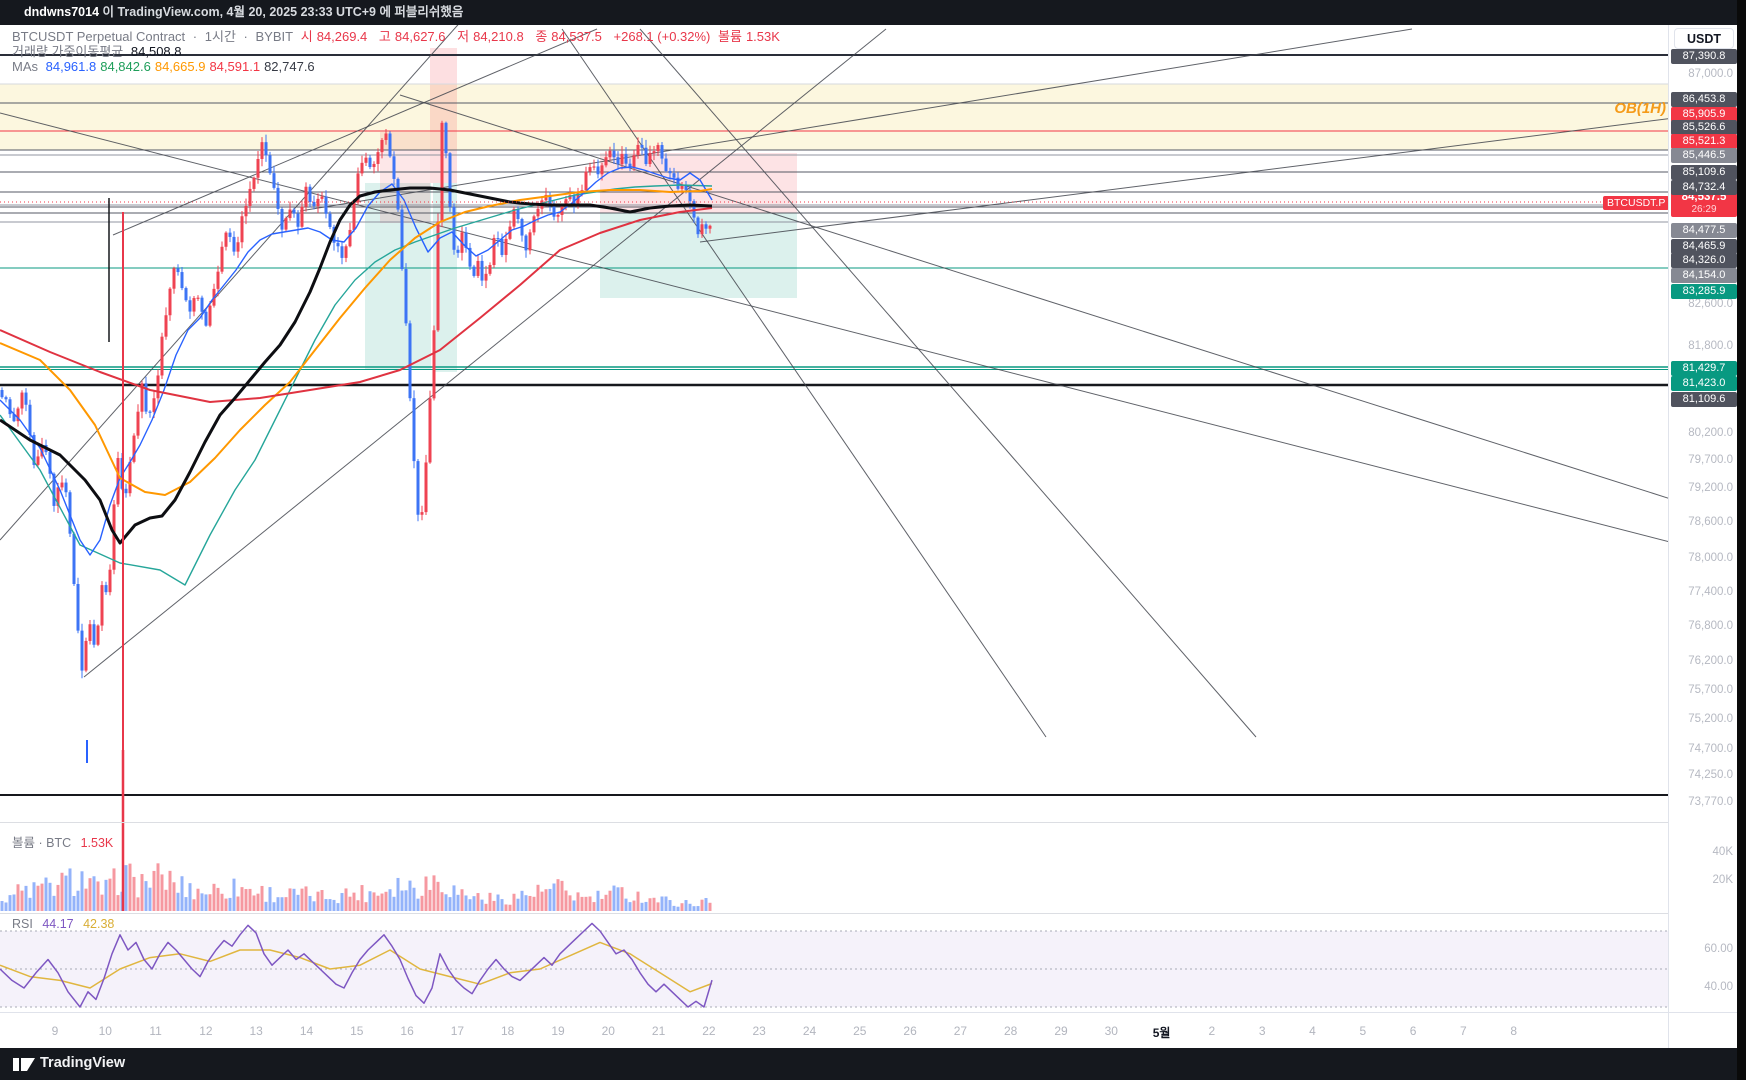  I want to click on price-level-label: 84,465.9, so click(1704, 246).